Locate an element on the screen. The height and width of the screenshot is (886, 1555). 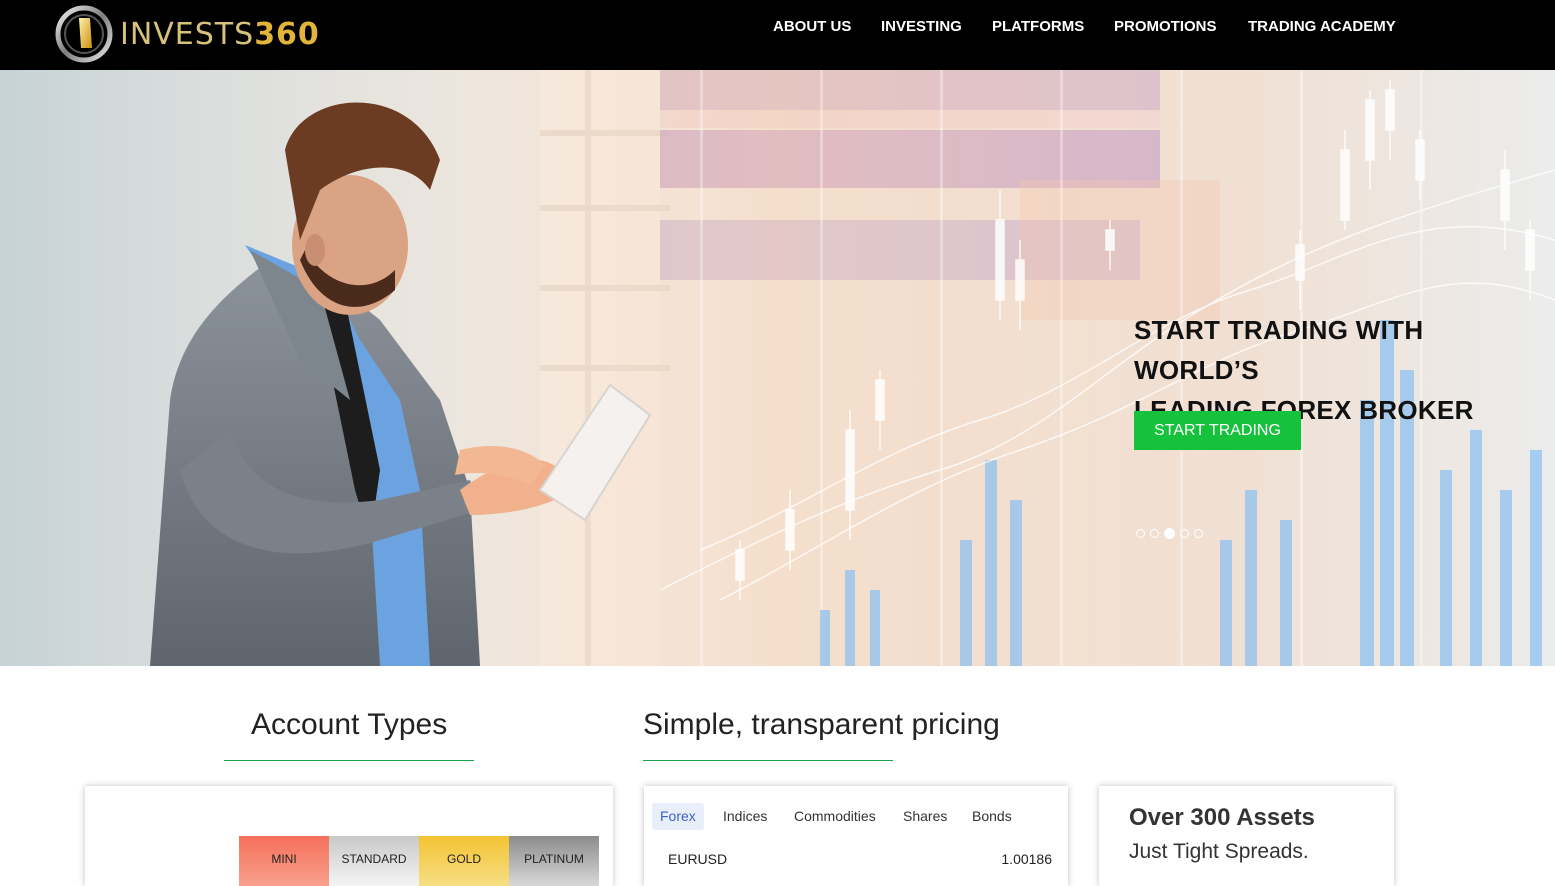
assets-card: Over 300 Assets Just Tight Spreads. is located at coordinates (1246, 836).